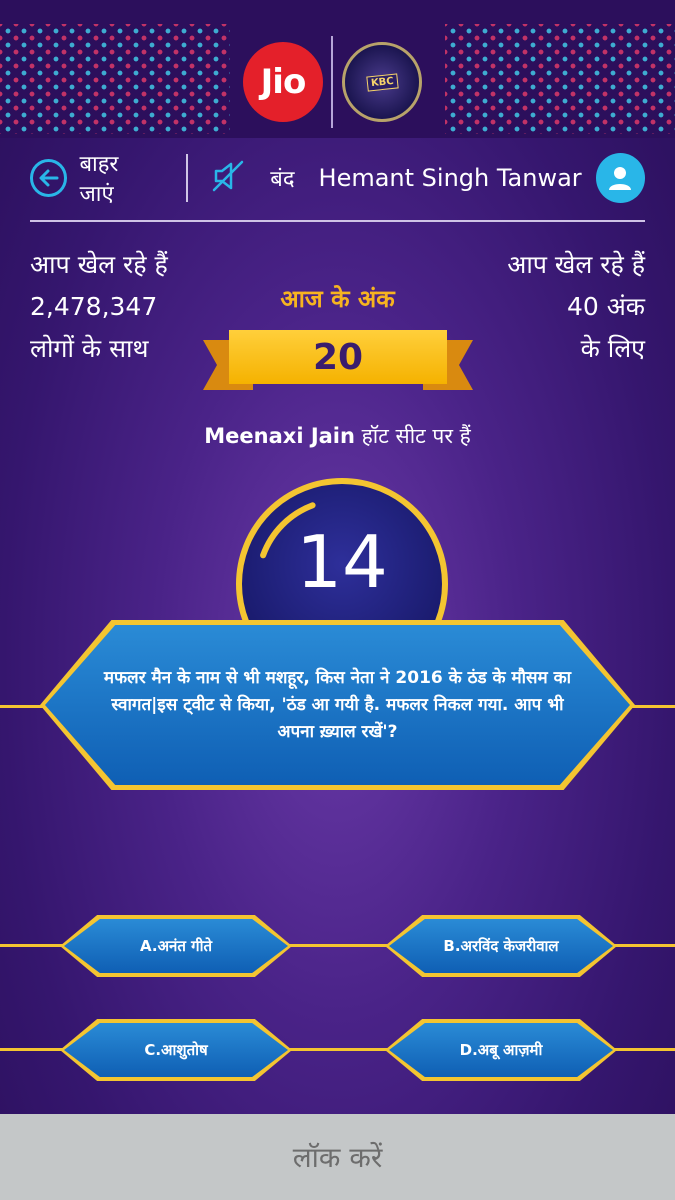  Describe the element at coordinates (252, 178) in the screenshot. I see `sound-toggle-button: बंद` at that location.